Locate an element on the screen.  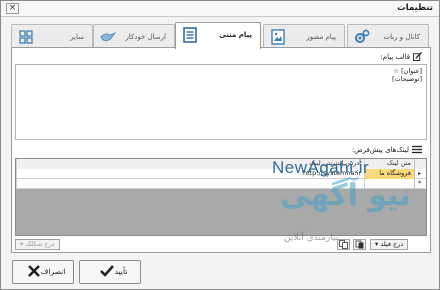
image-icon is located at coordinates (278, 37).